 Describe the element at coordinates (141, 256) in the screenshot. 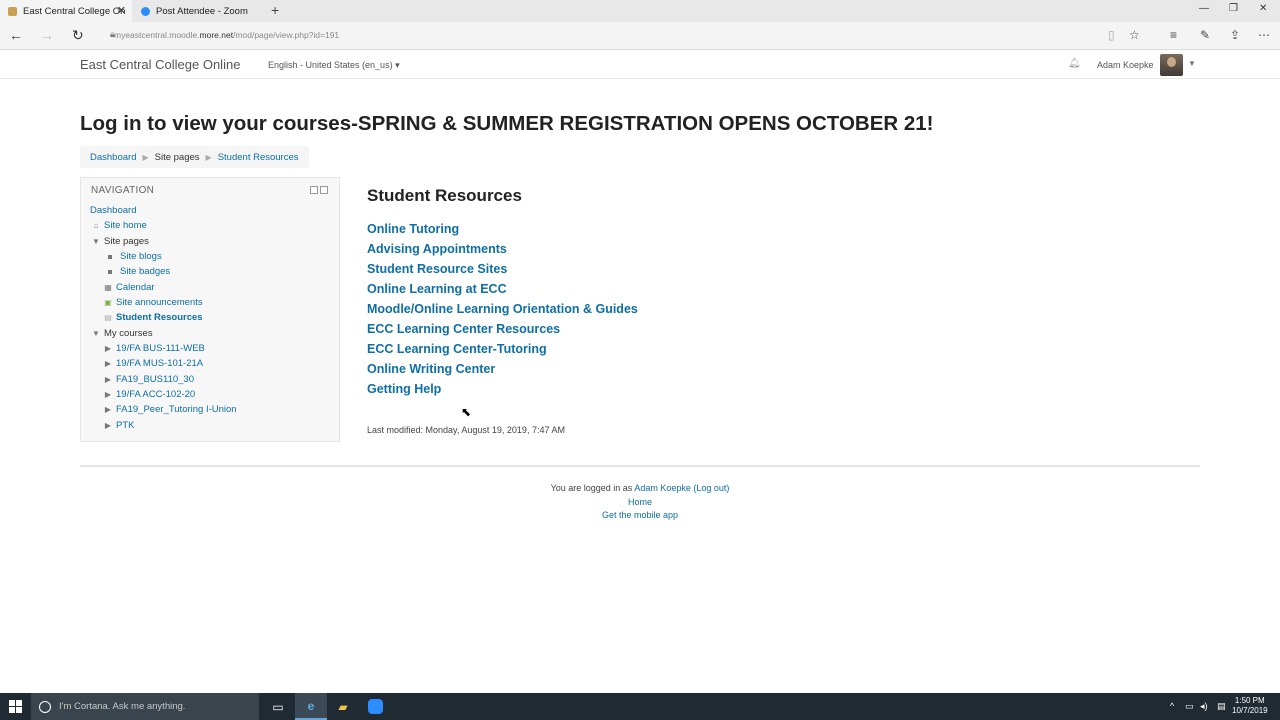

I see `nav-item-label: Site blogs` at that location.